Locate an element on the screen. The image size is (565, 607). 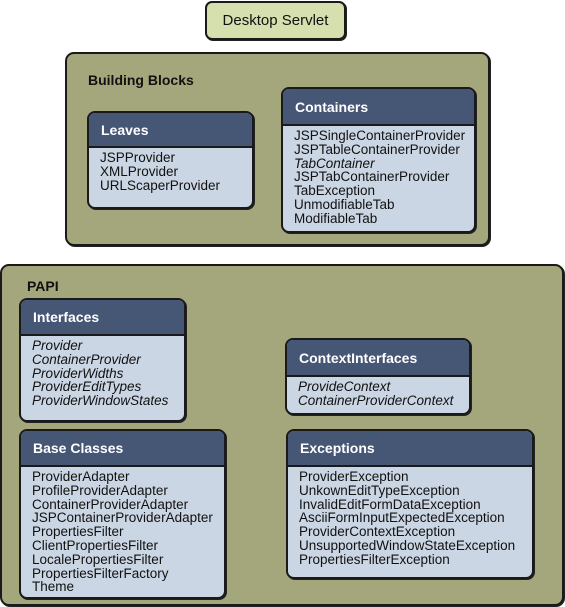
list-item: JSPProvider is located at coordinates (138, 157).